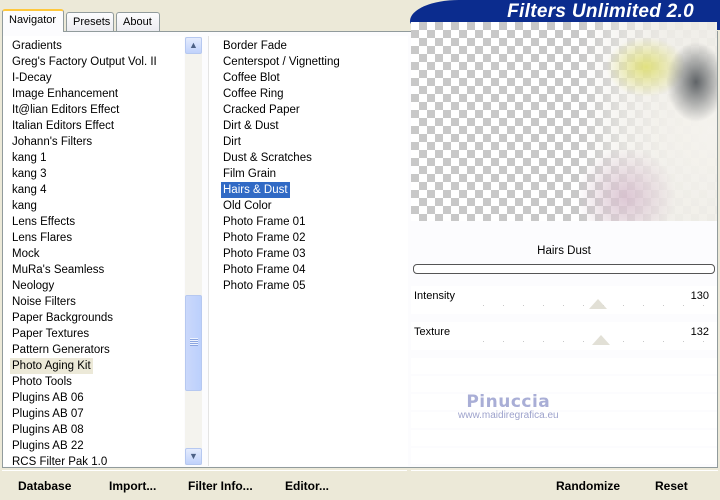 The image size is (720, 500). What do you see at coordinates (50, 334) in the screenshot?
I see `category-item: Paper Textures` at bounding box center [50, 334].